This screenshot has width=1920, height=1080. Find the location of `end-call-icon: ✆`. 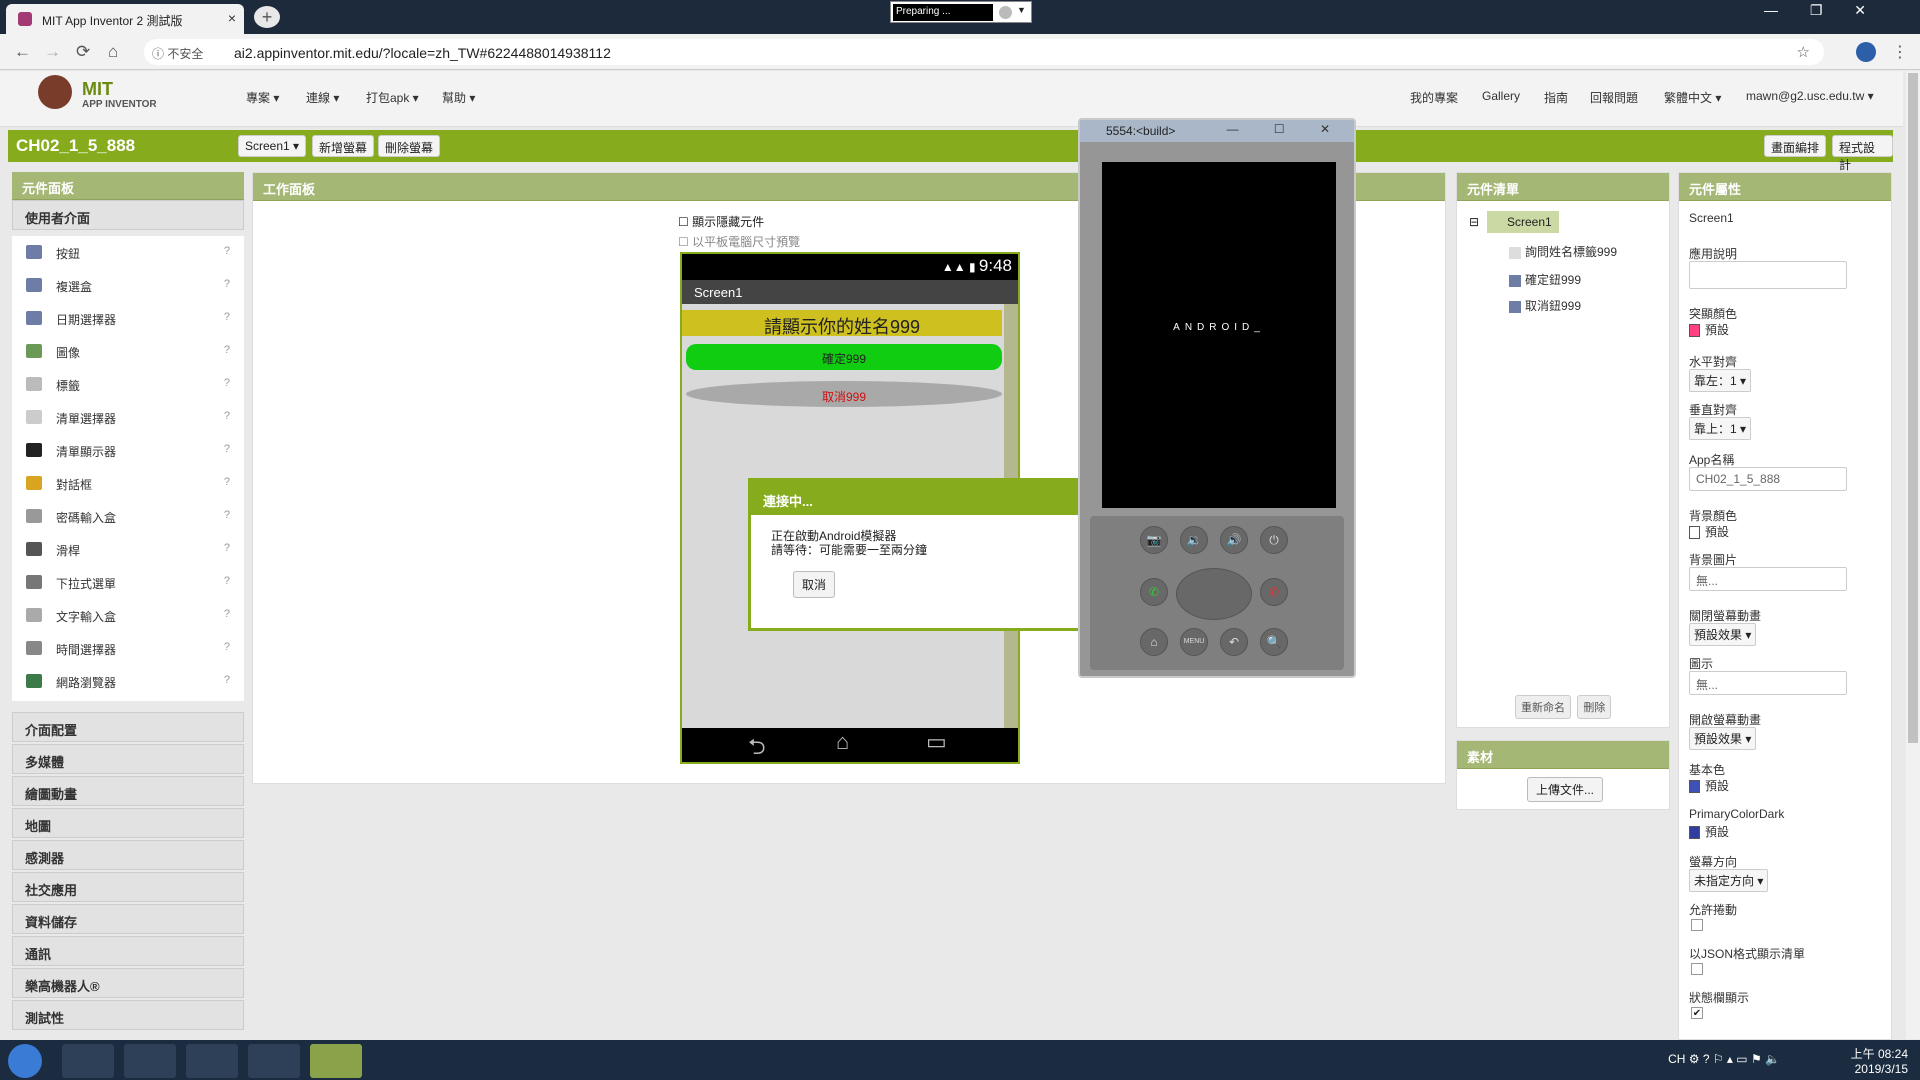

end-call-icon: ✆ is located at coordinates (1274, 592).